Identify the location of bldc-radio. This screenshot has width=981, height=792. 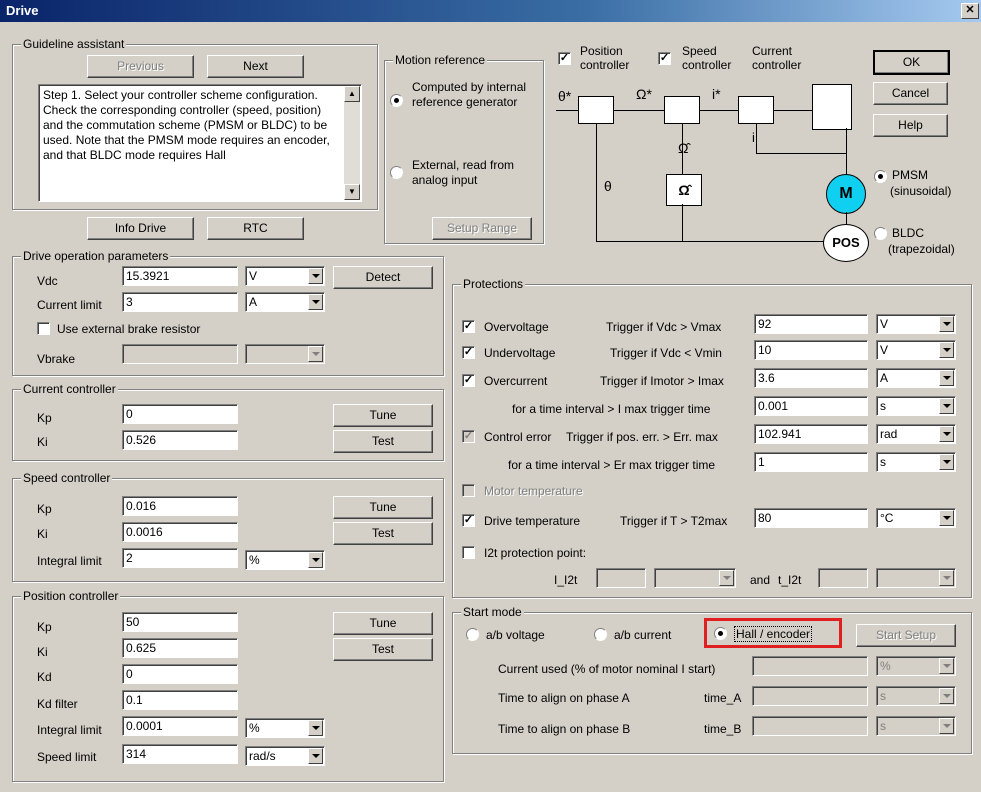
(880, 233).